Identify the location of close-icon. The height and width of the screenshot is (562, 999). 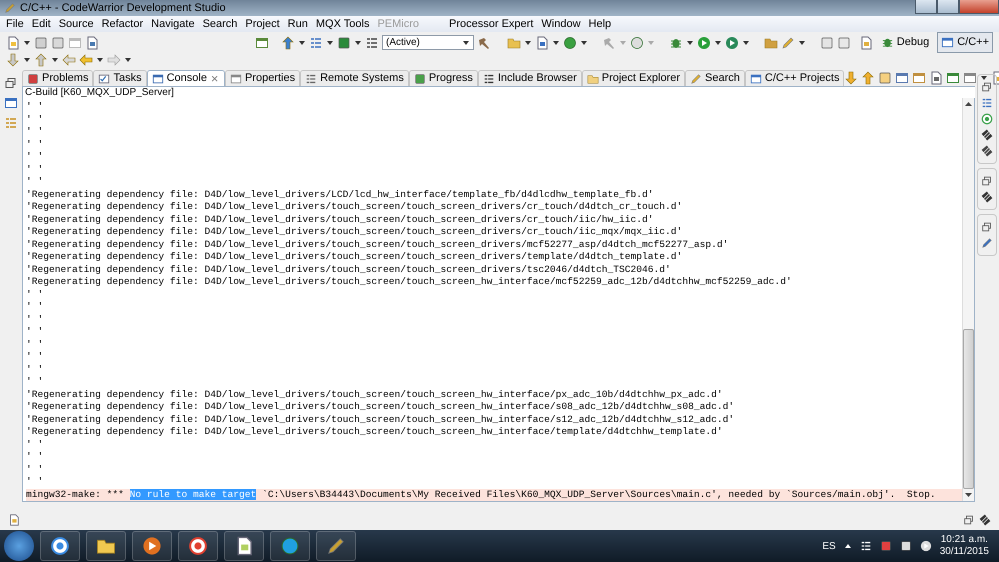
(215, 79).